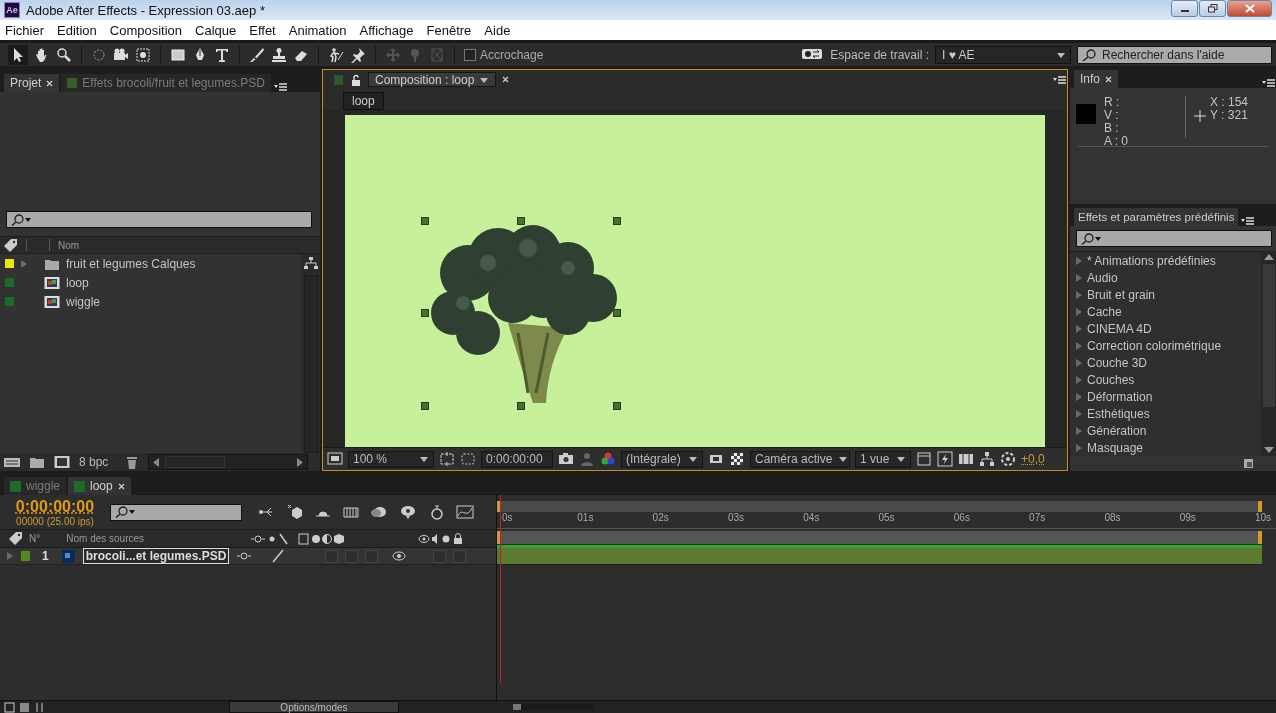 Image resolution: width=1276 pixels, height=713 pixels. I want to click on visibility-eye-icon, so click(399, 556).